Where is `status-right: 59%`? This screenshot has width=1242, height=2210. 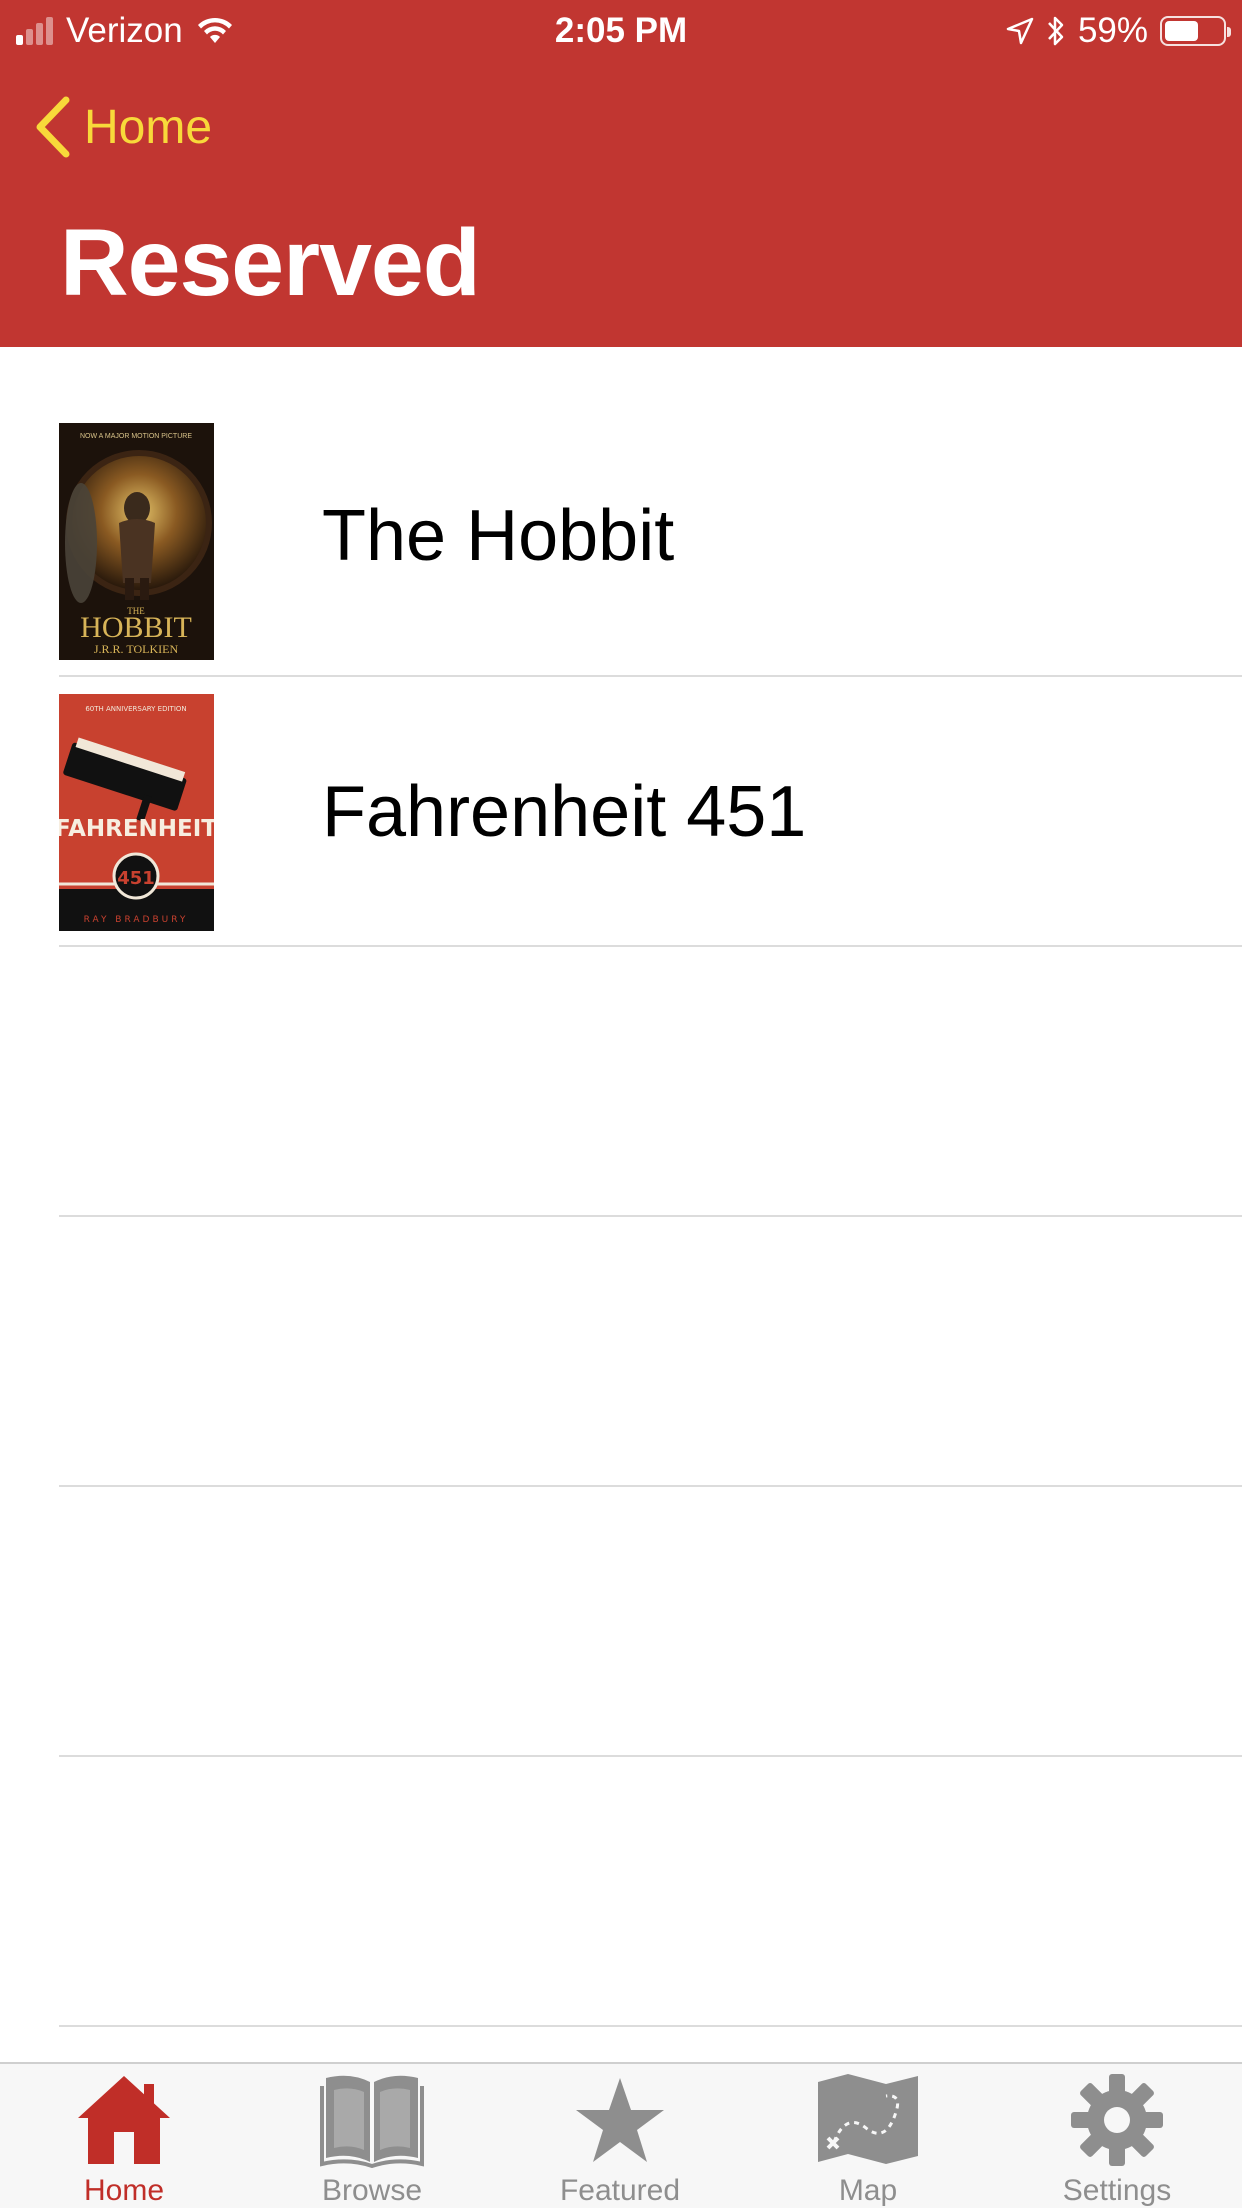 status-right: 59% is located at coordinates (1118, 31).